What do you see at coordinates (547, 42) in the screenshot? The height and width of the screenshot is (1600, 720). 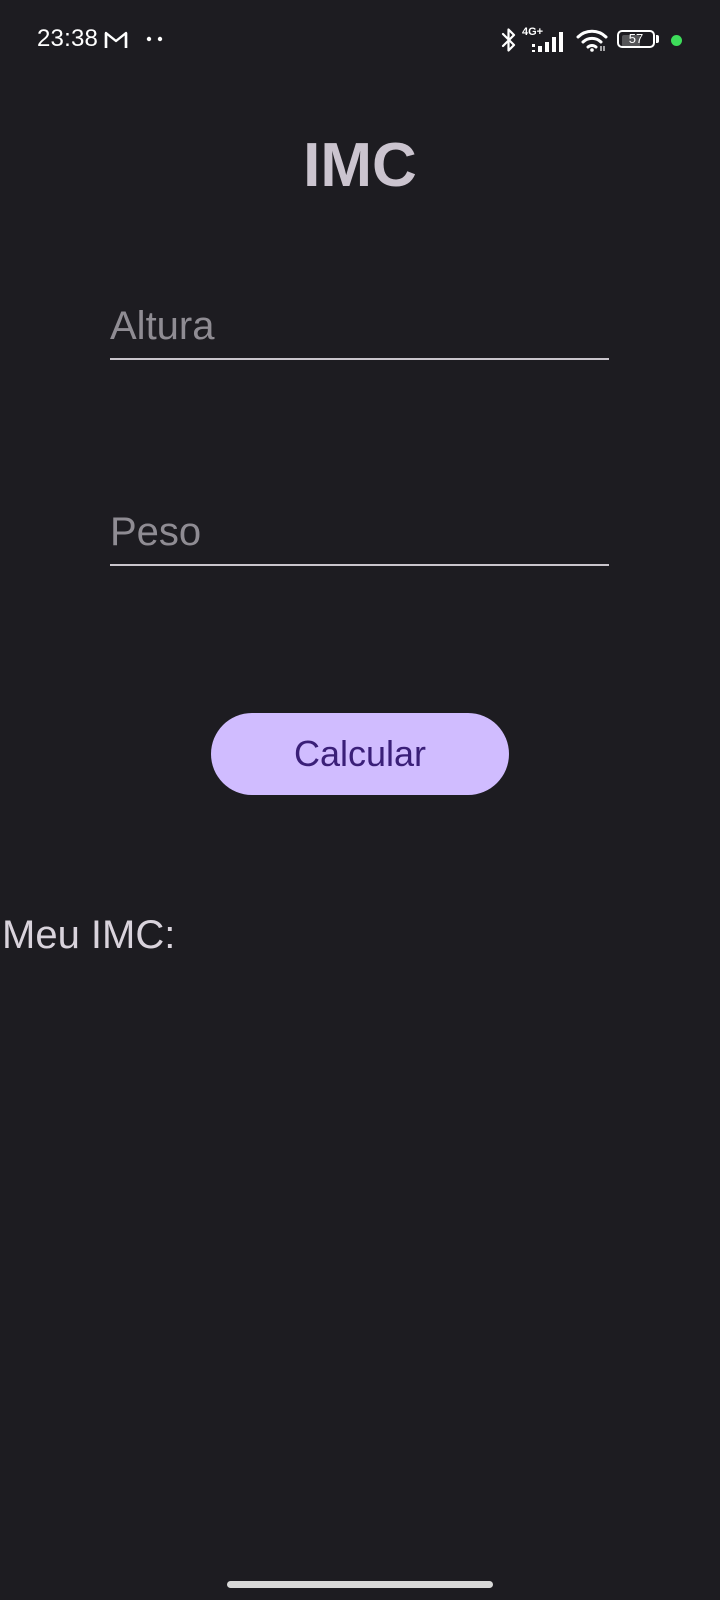 I see `cellular-signal-icon` at bounding box center [547, 42].